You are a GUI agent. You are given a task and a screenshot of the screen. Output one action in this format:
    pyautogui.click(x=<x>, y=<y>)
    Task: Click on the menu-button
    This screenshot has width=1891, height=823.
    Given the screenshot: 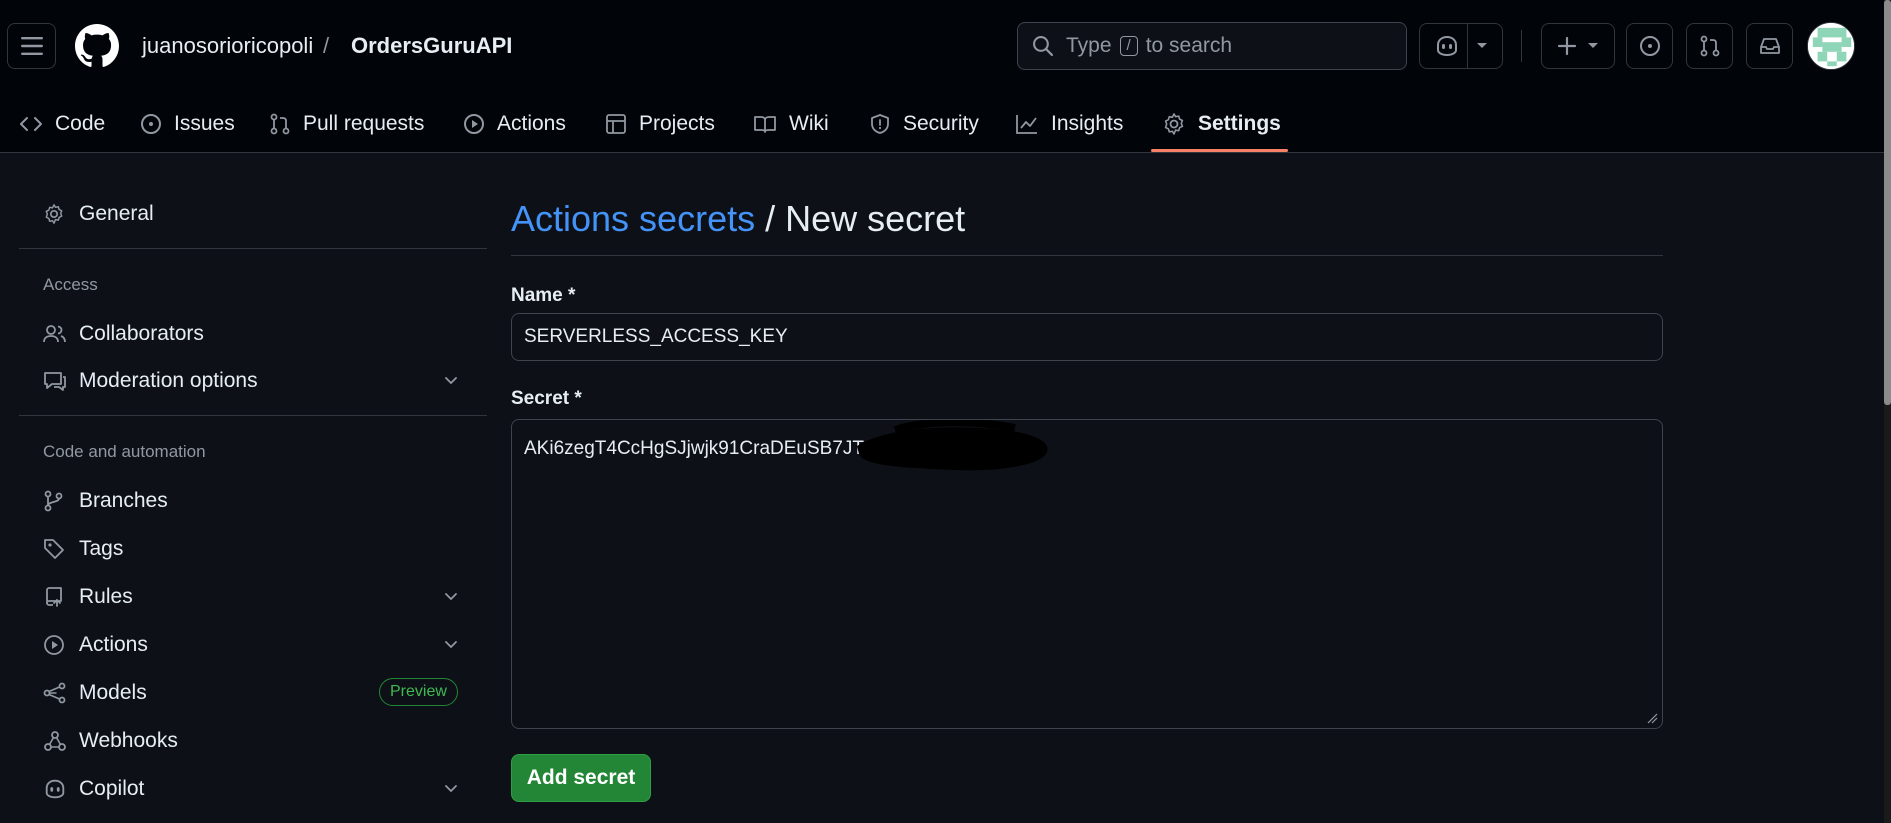 What is the action you would take?
    pyautogui.click(x=31, y=46)
    